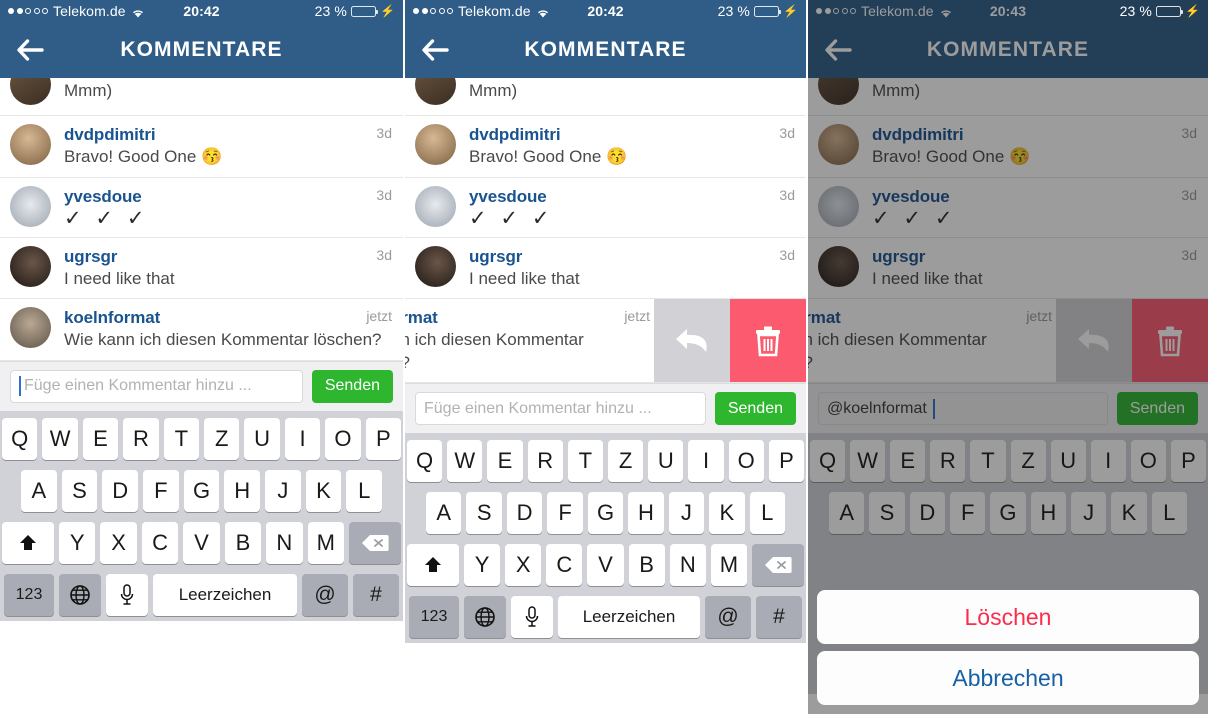  I want to click on key-V: V, so click(201, 542).